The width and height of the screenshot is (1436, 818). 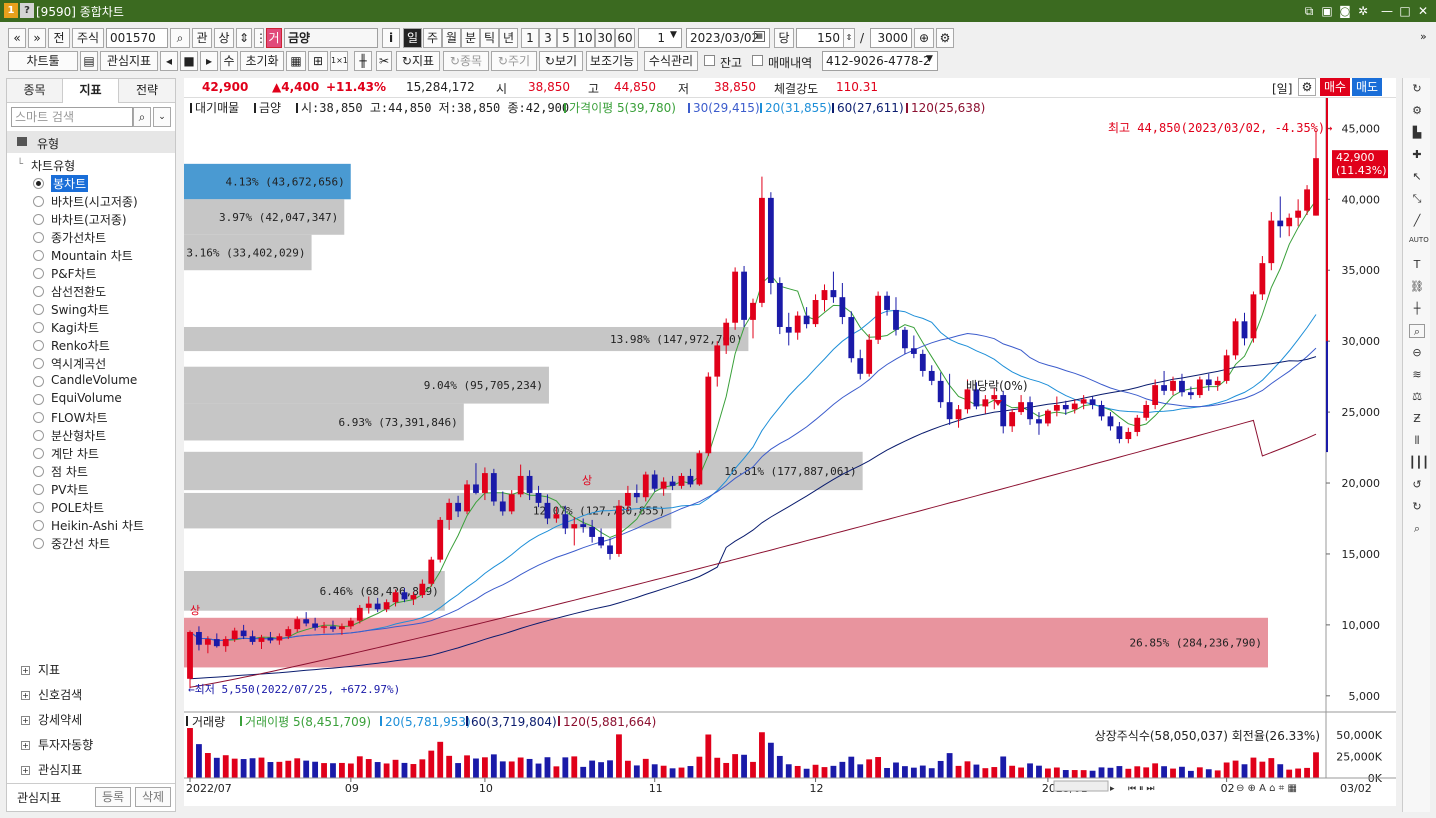 What do you see at coordinates (451, 38) in the screenshot?
I see `period-month-tab: 월` at bounding box center [451, 38].